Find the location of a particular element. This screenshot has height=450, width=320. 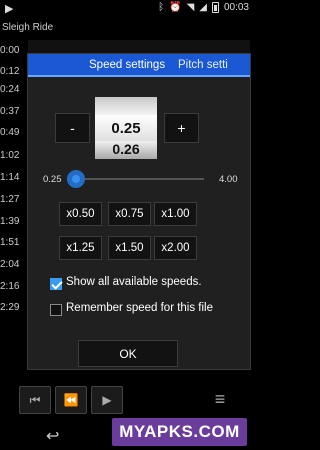

speed-picker-value: 0.25 is located at coordinates (126, 128).